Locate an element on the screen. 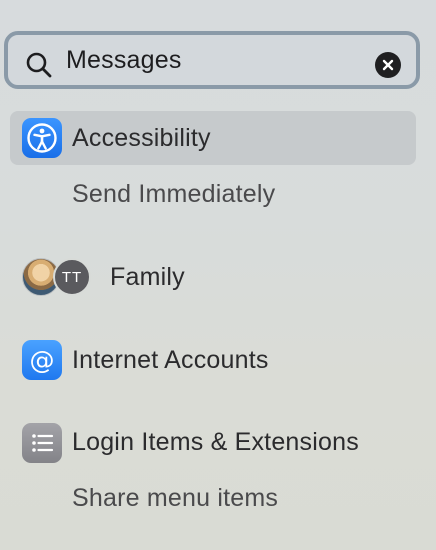  search-input: Messages is located at coordinates (124, 60).